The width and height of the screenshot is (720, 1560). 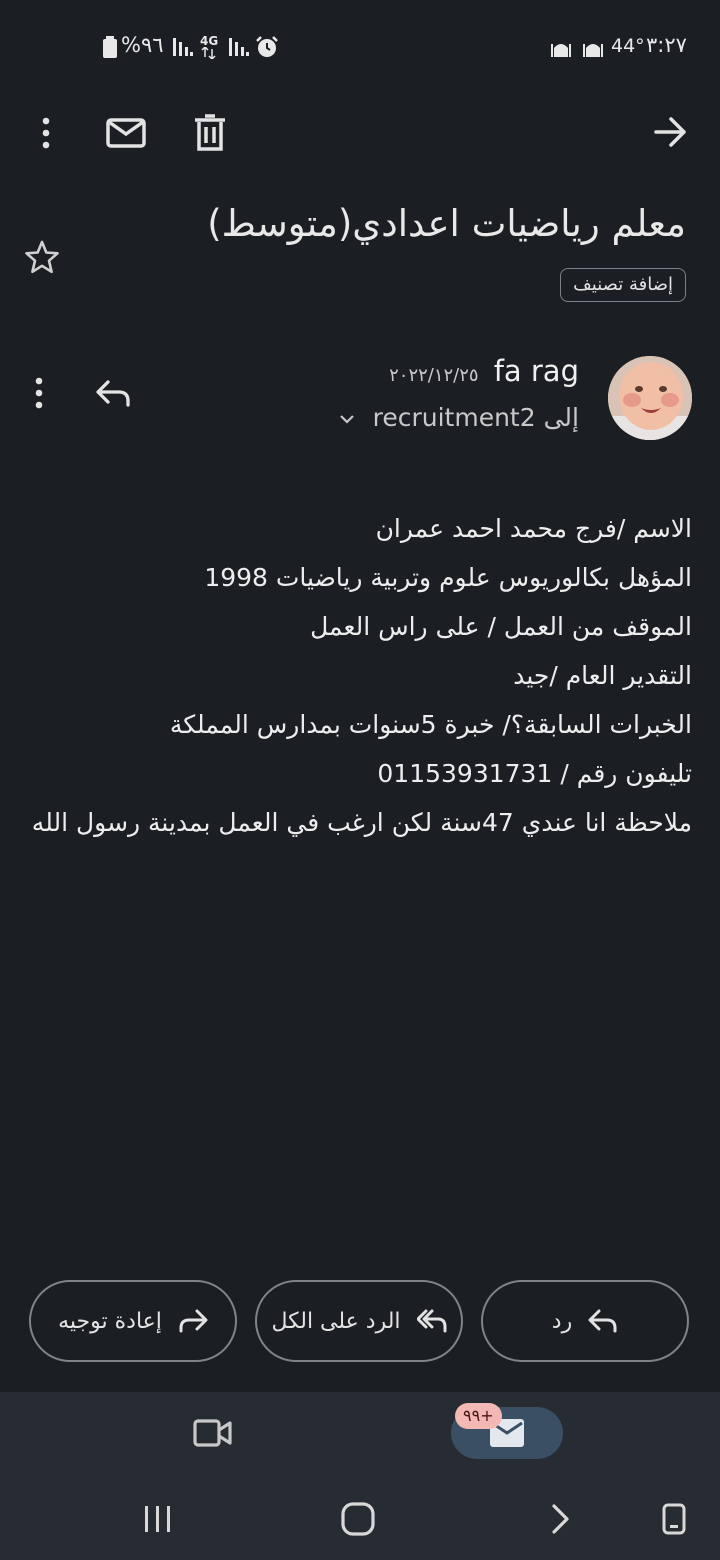 What do you see at coordinates (360, 46) in the screenshot?
I see `status-bar: %٩٦ 4G 44° ٣:٢٧` at bounding box center [360, 46].